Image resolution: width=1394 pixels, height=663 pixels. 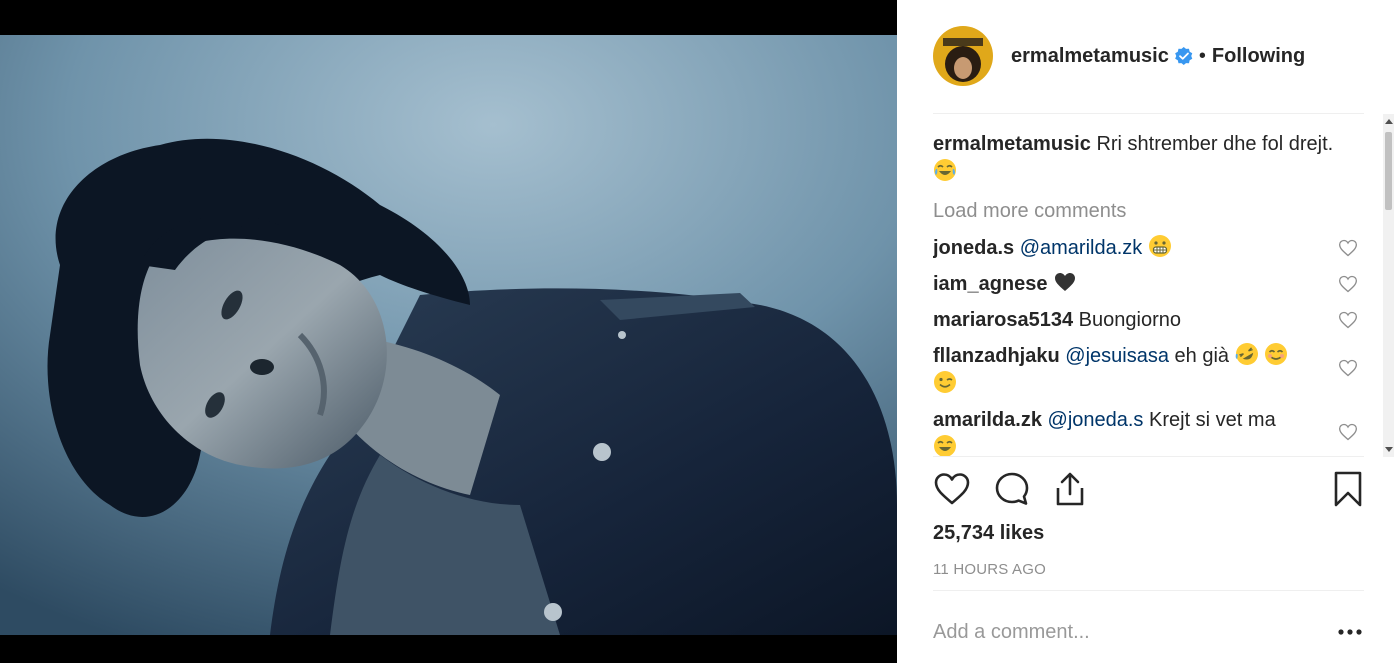 What do you see at coordinates (1090, 56) in the screenshot?
I see `post-author-username: ermalmetamusic` at bounding box center [1090, 56].